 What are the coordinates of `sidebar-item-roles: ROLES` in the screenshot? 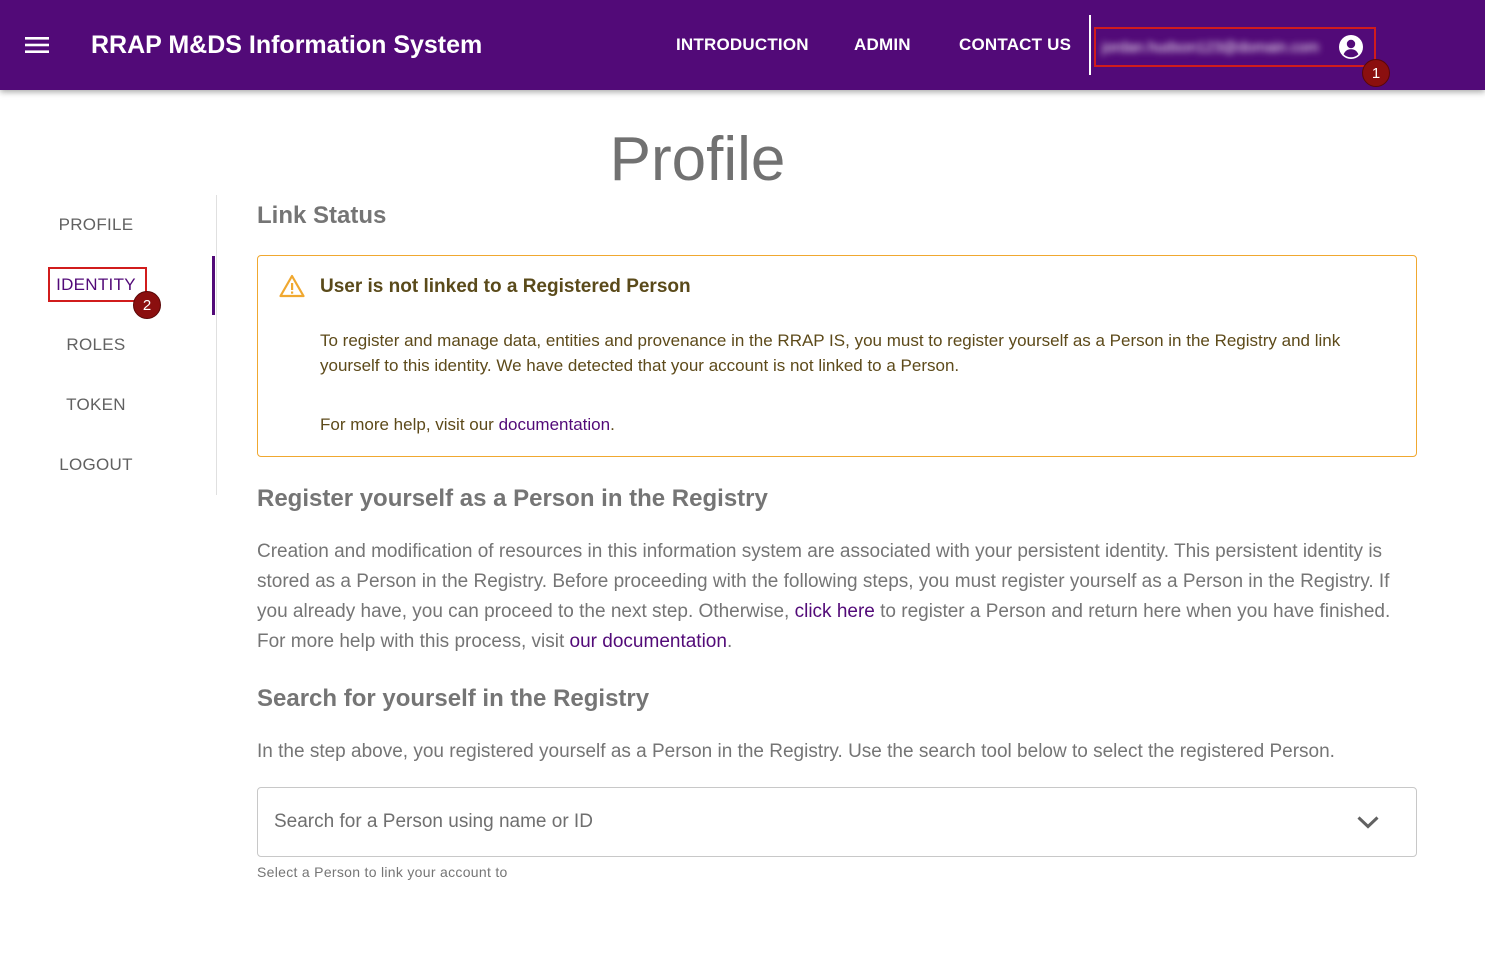 It's located at (96, 345).